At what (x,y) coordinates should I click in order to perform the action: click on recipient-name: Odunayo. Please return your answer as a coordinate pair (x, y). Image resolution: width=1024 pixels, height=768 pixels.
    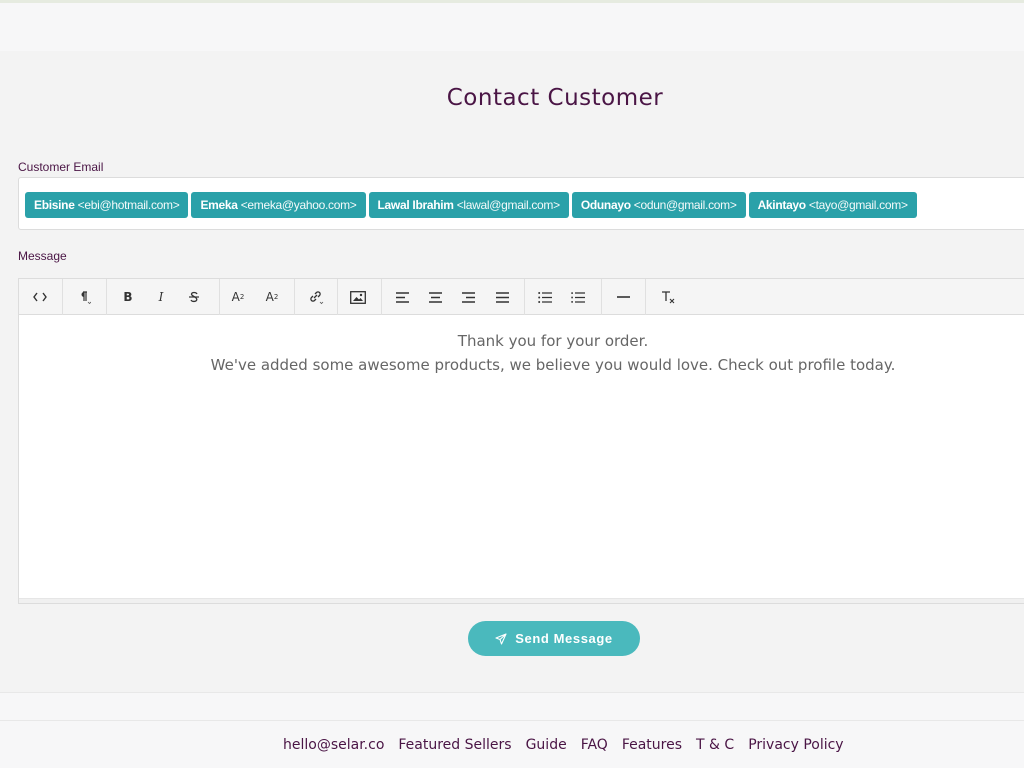
    Looking at the image, I should click on (605, 205).